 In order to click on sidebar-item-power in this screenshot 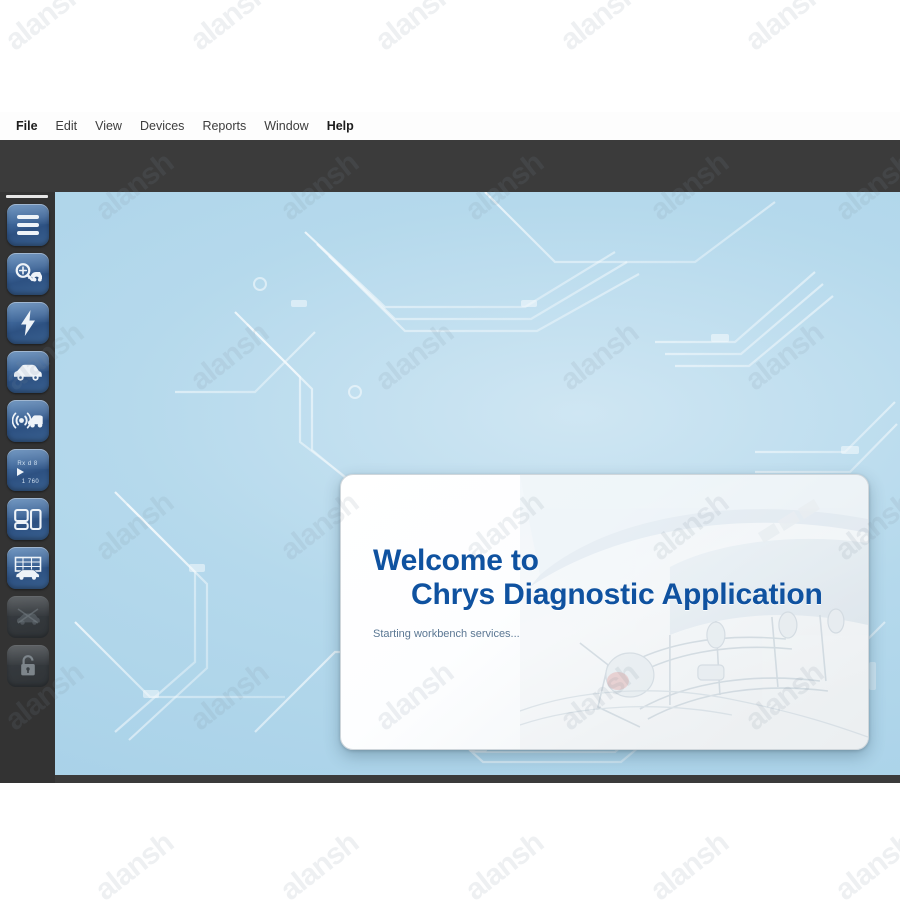, I will do `click(27, 323)`.